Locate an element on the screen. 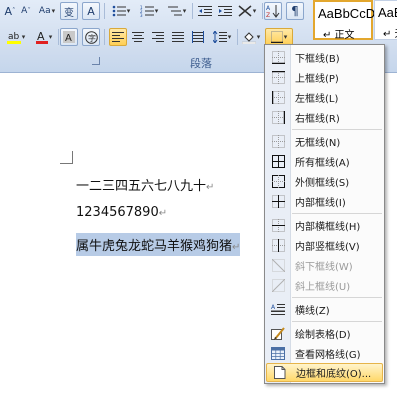 This screenshot has width=397, height=397. menu-item-bottom-border: 下框线(B) is located at coordinates (324, 57).